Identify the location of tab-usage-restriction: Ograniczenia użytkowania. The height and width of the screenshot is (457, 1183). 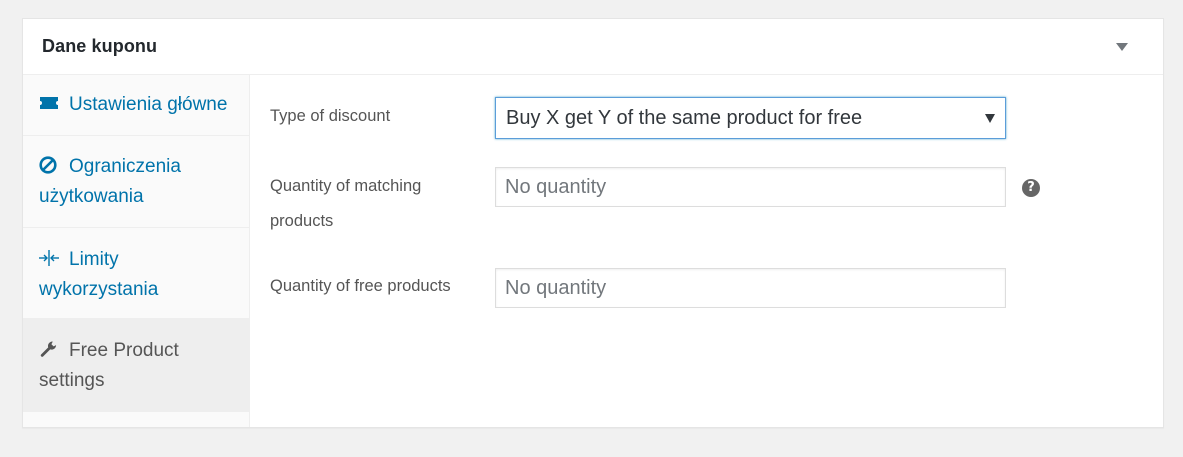
(136, 182).